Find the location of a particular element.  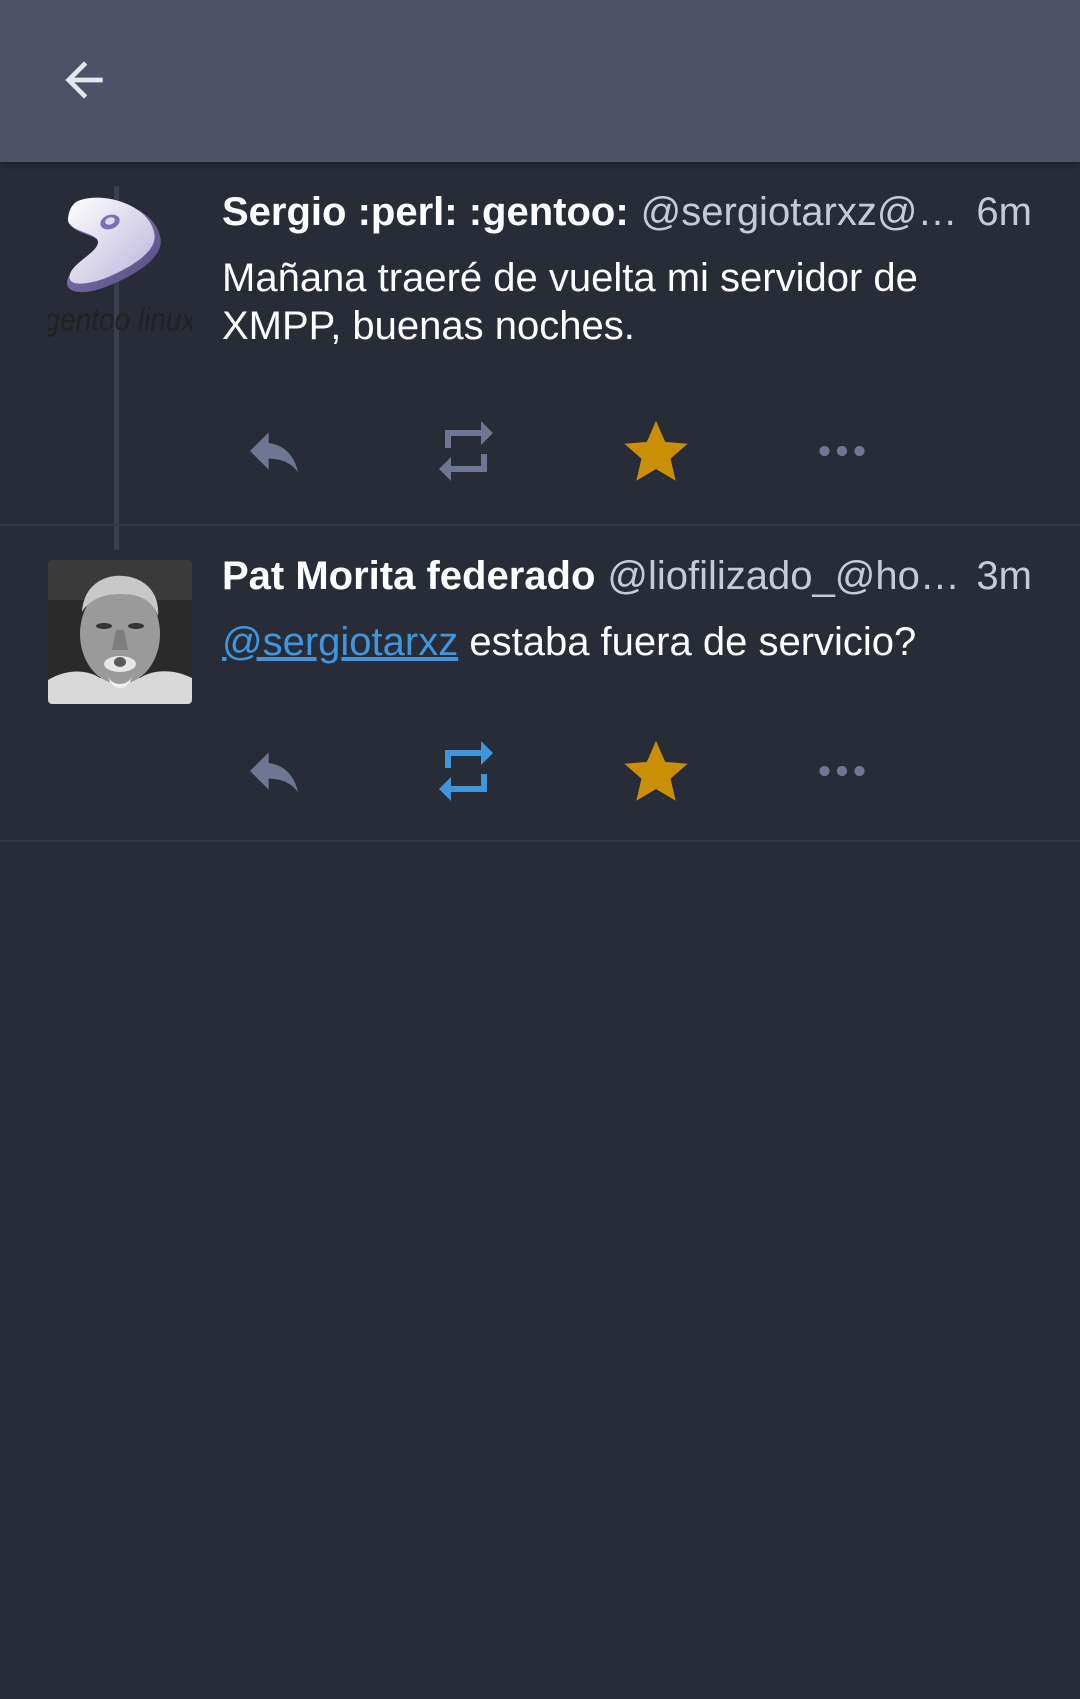

timestamp: 3m is located at coordinates (1004, 576).